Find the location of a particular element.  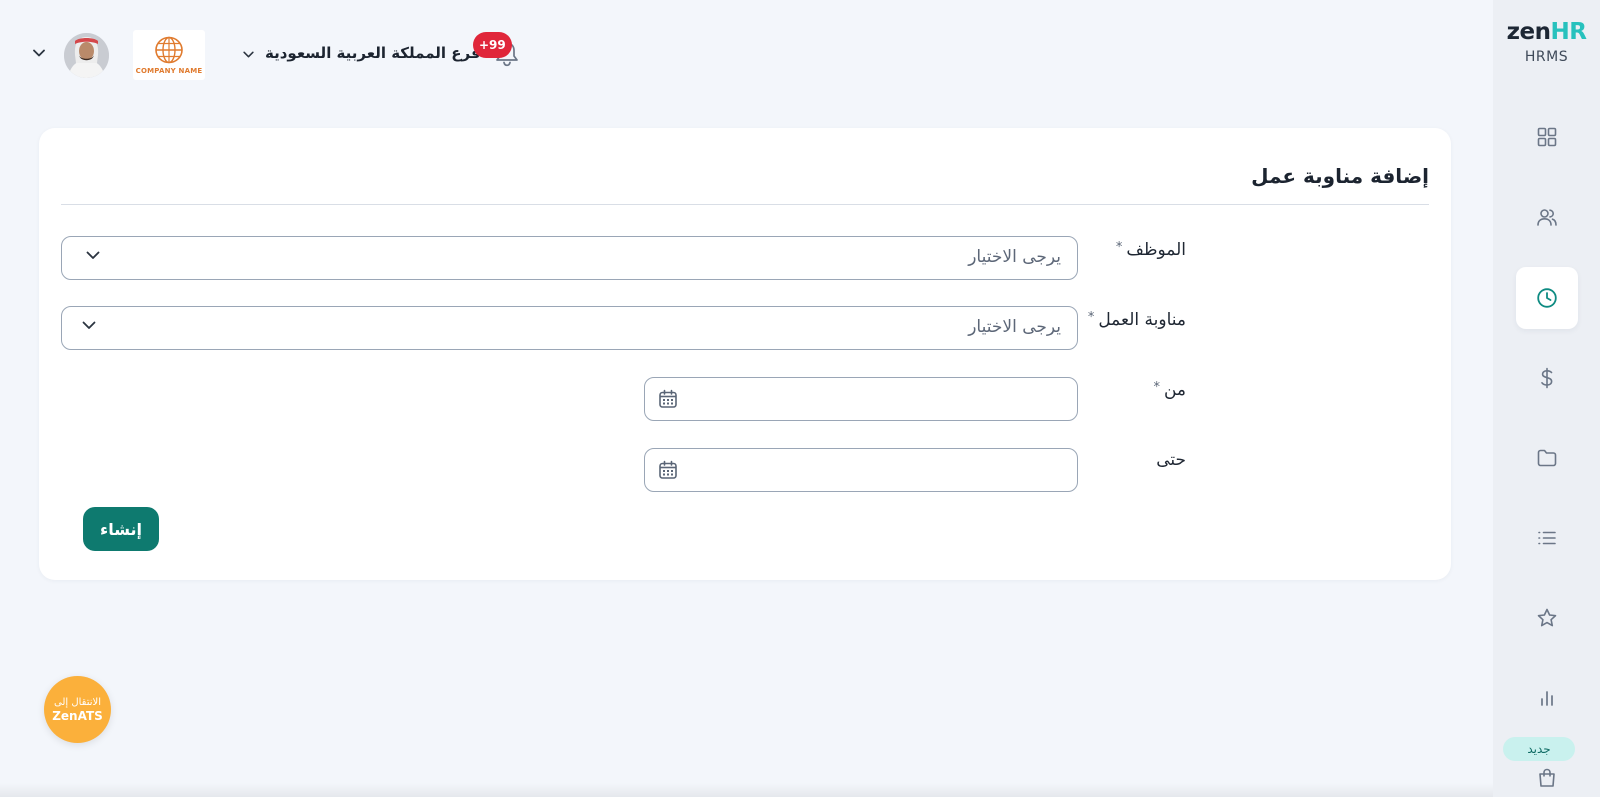

branch-chevron-icon is located at coordinates (248, 54).